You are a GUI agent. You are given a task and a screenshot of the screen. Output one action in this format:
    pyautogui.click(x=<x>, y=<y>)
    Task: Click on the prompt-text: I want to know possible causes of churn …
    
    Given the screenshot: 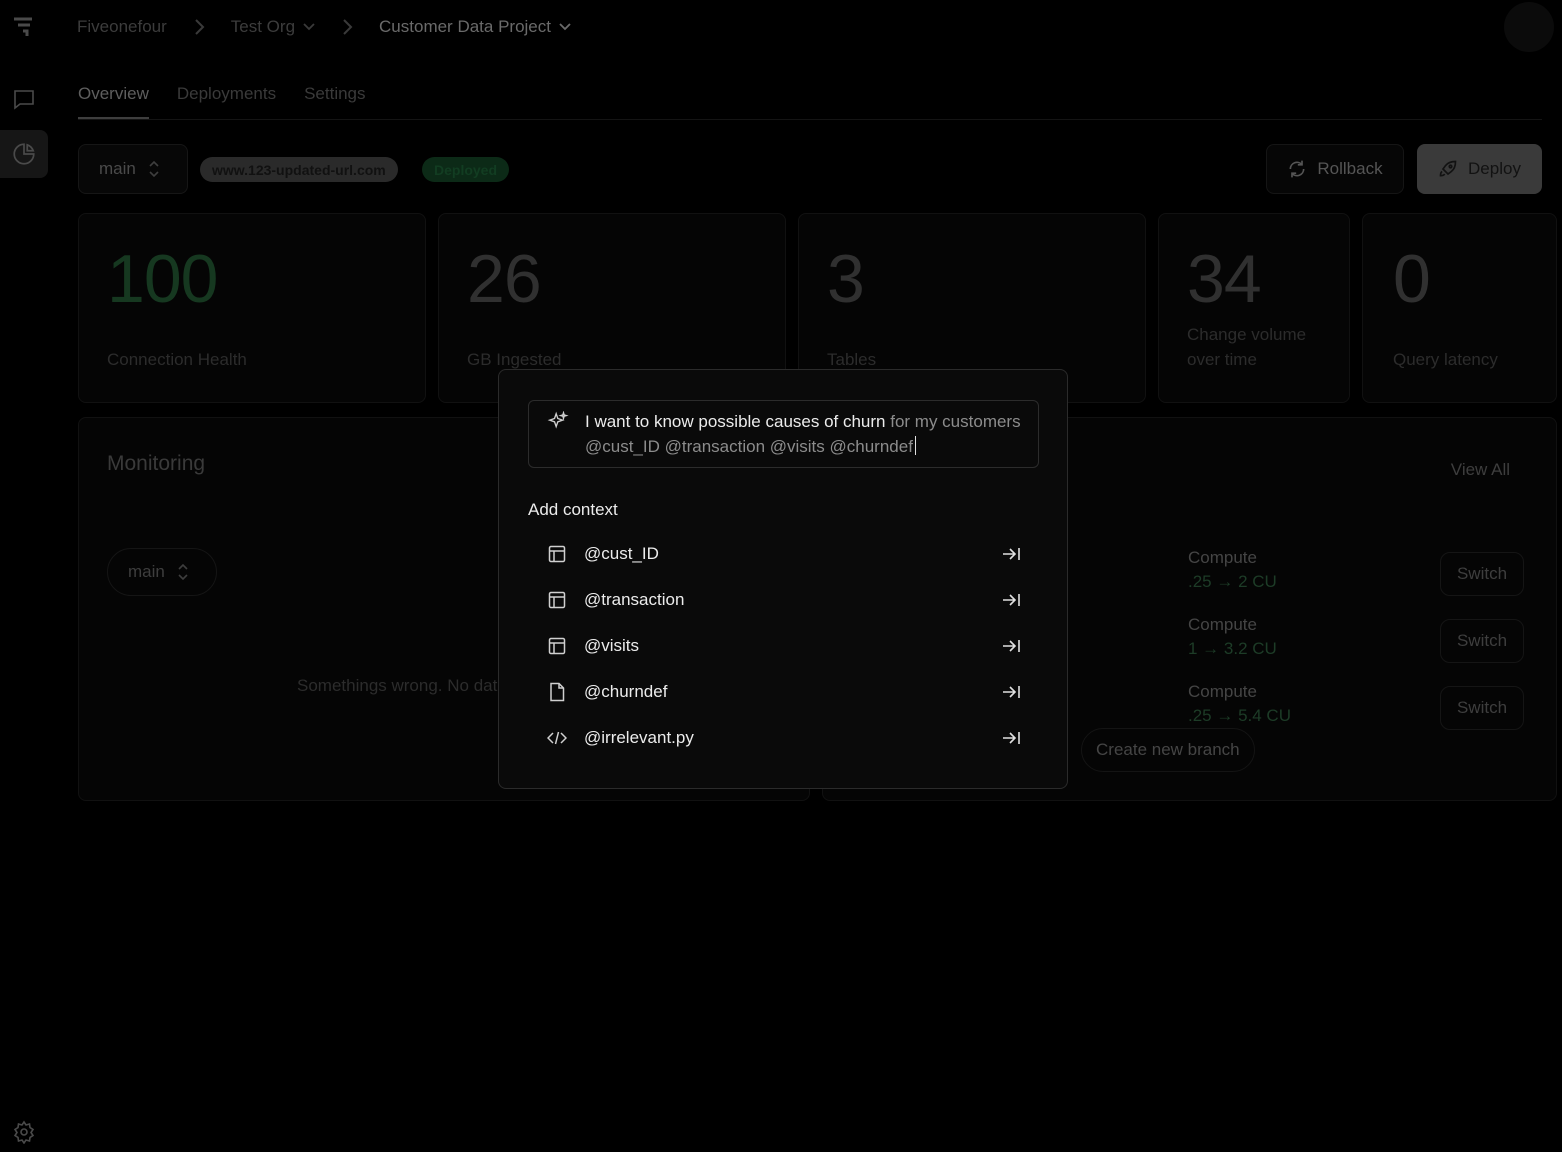 What is the action you would take?
    pyautogui.click(x=805, y=434)
    